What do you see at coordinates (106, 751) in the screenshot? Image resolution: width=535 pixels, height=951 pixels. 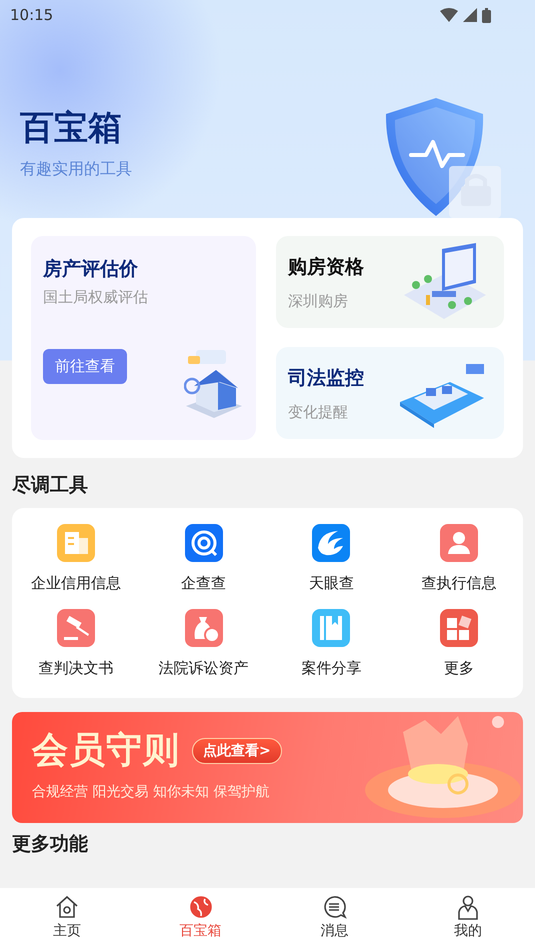 I see `banner-title: 会员守则` at bounding box center [106, 751].